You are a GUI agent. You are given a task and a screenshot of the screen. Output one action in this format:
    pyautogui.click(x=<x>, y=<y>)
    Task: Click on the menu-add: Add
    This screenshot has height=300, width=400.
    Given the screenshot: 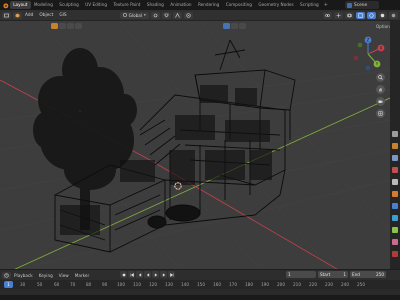 What is the action you would take?
    pyautogui.click(x=29, y=15)
    